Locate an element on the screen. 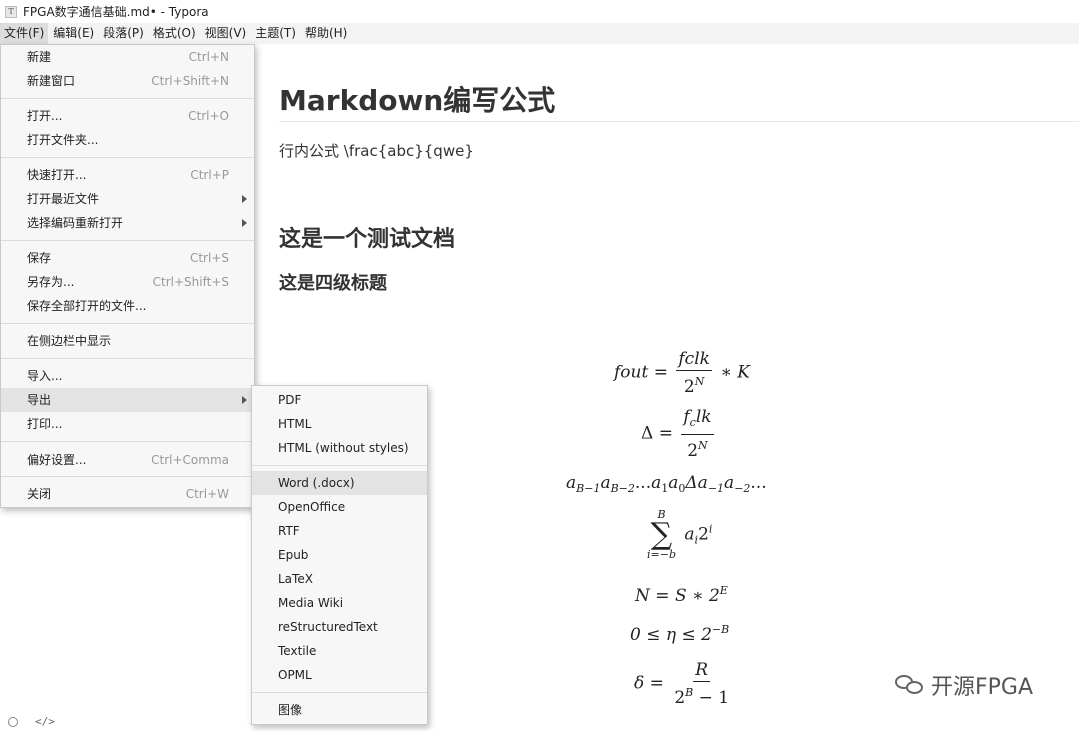 The image size is (1079, 731). file-menu-new: 新建 Ctrl+N is located at coordinates (127, 57).